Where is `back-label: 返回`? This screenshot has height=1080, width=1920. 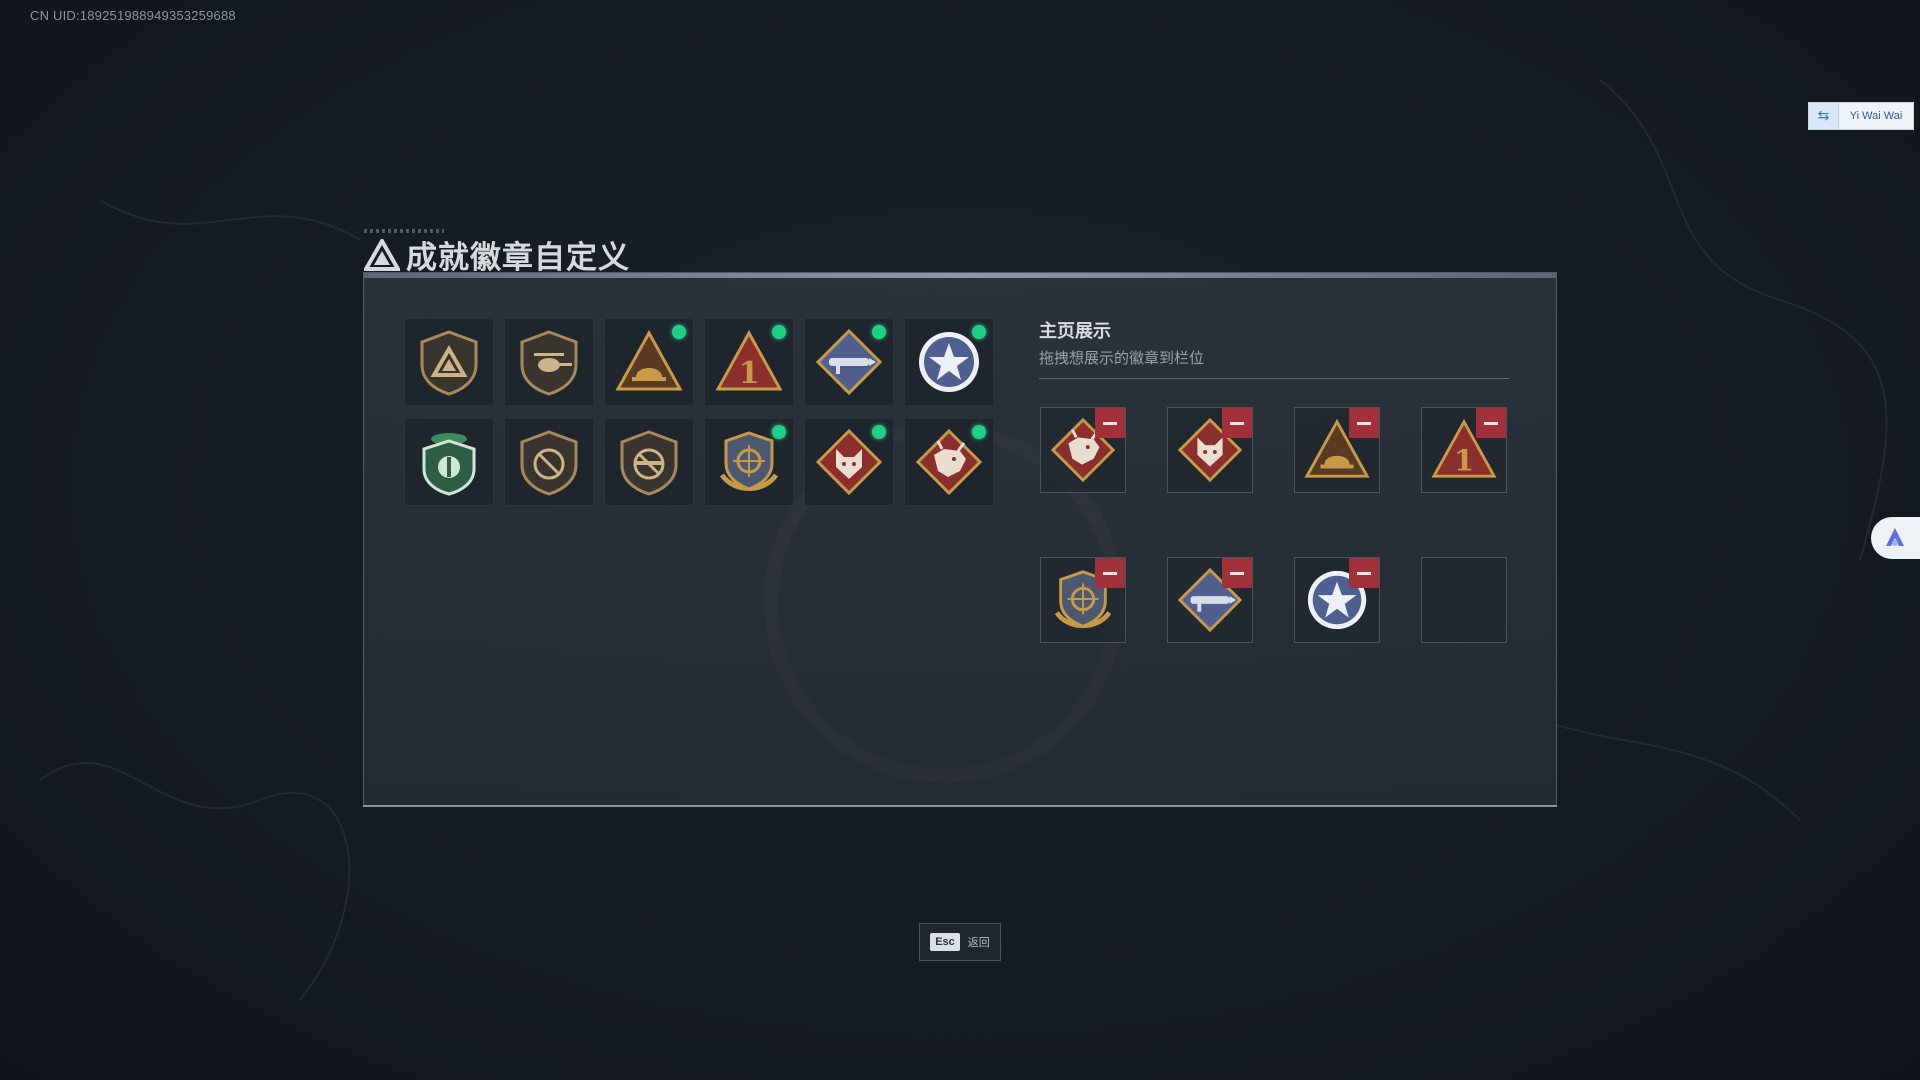 back-label: 返回 is located at coordinates (978, 942).